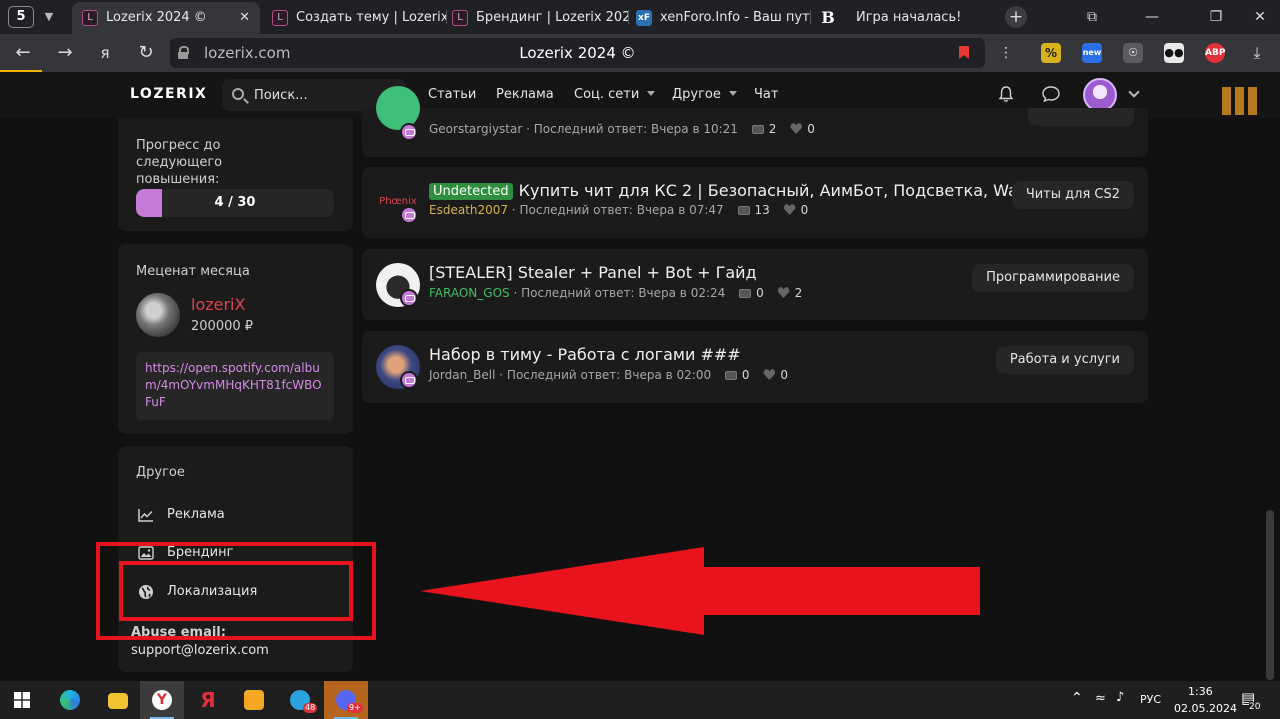 Image resolution: width=1280 pixels, height=719 pixels. Describe the element at coordinates (1152, 17) in the screenshot. I see `minimize-icon: —` at that location.